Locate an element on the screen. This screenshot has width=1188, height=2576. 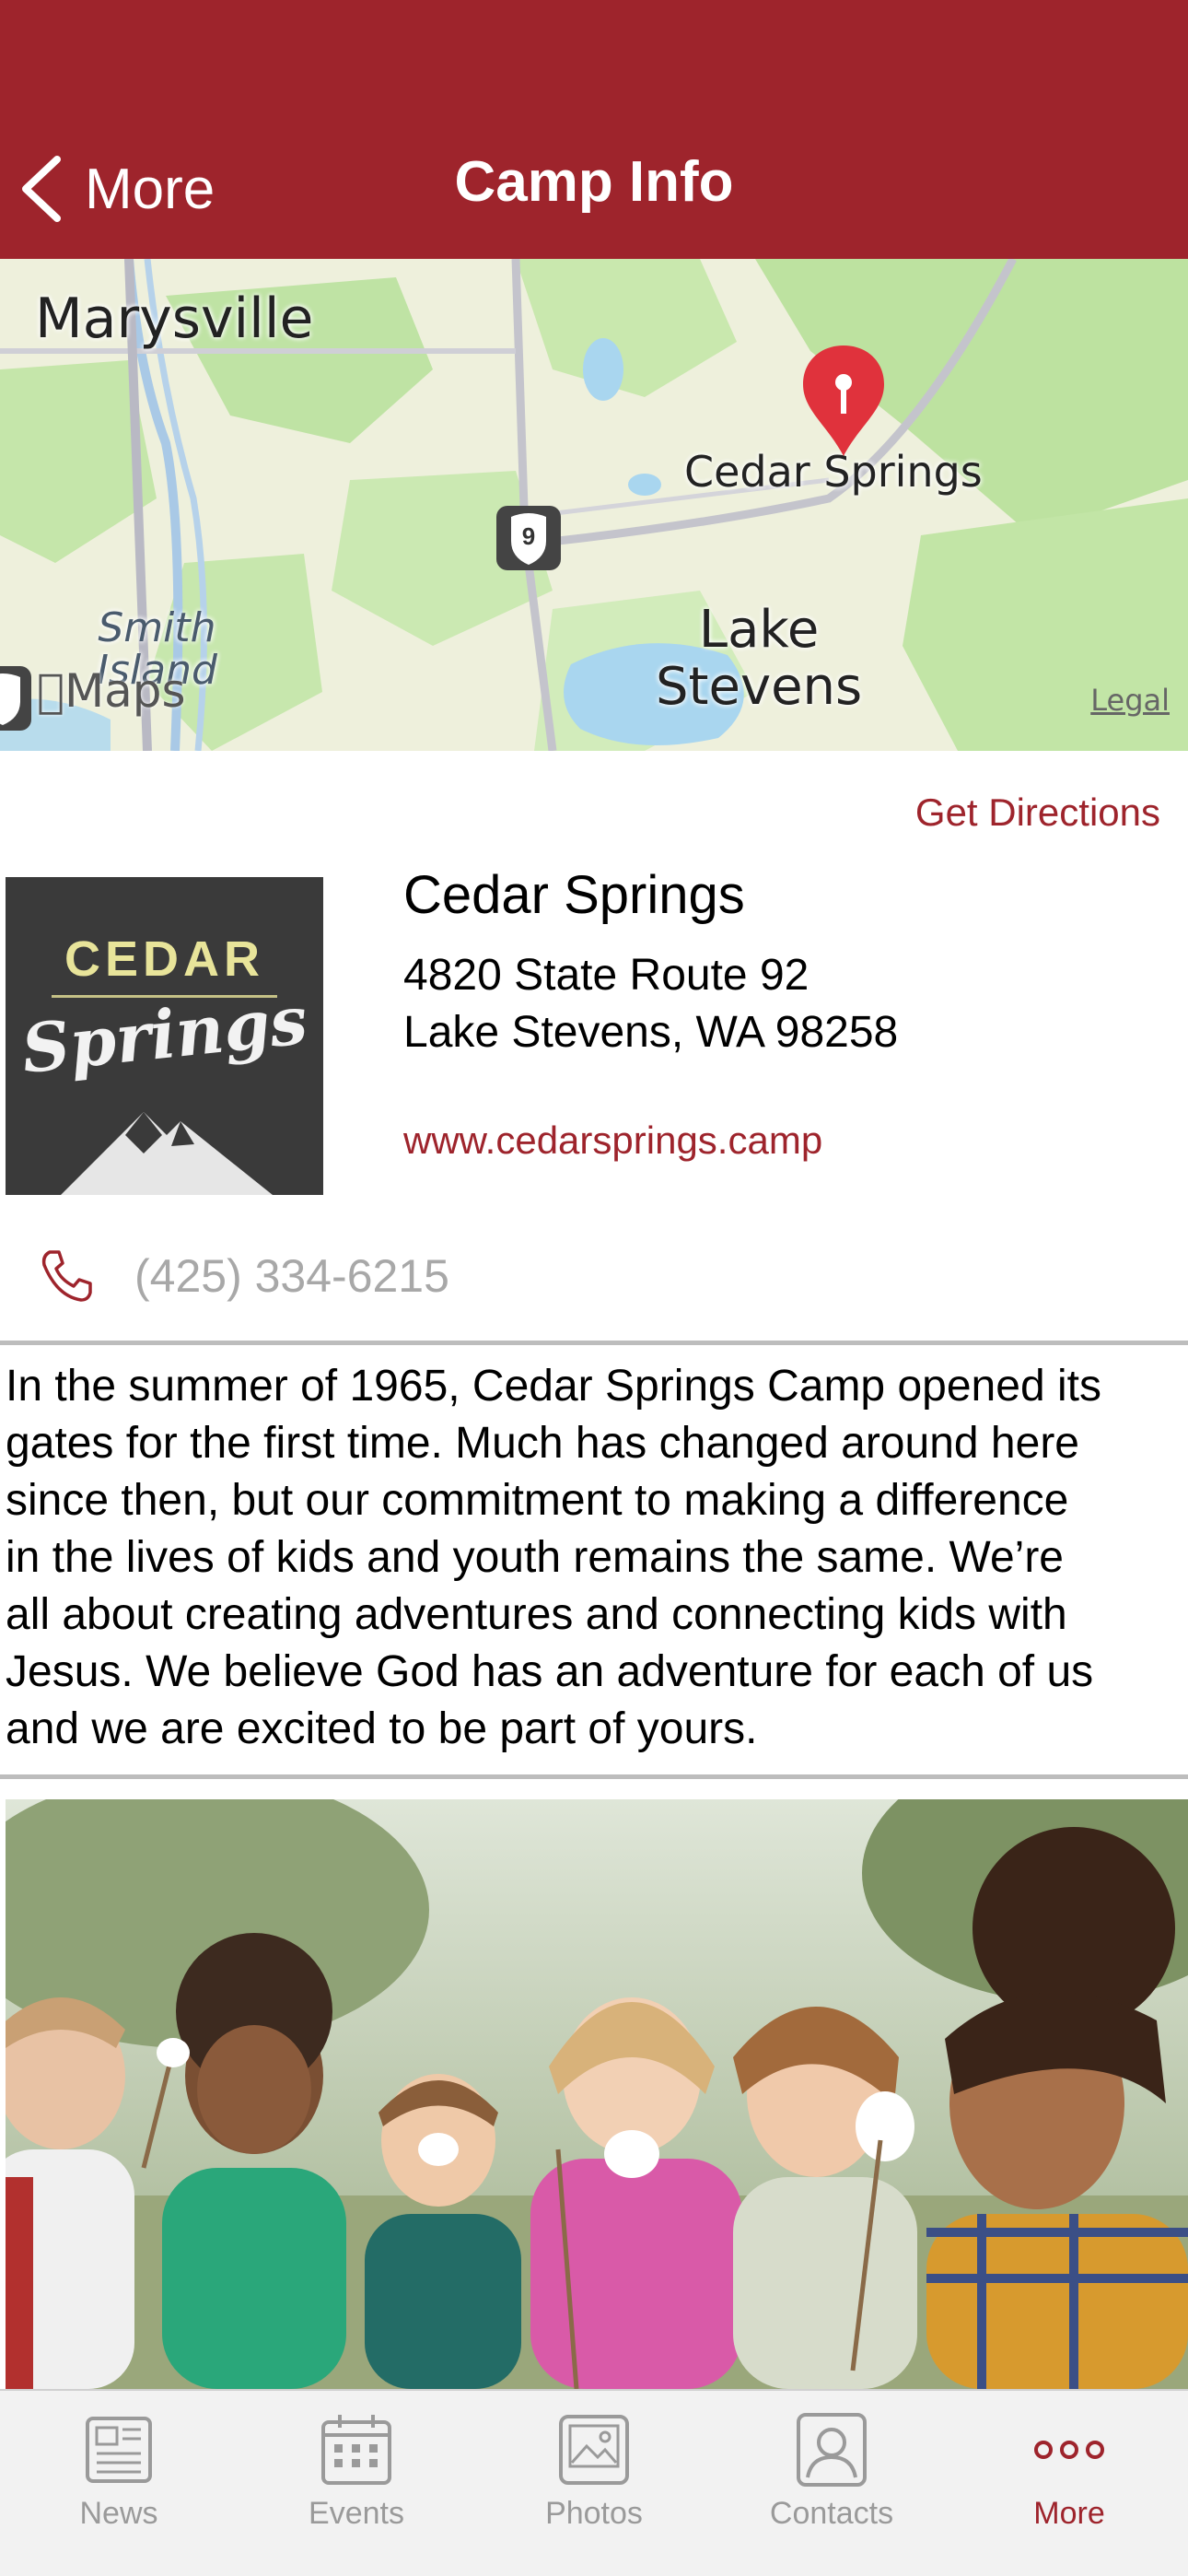
tab-label: Events is located at coordinates (356, 2513).